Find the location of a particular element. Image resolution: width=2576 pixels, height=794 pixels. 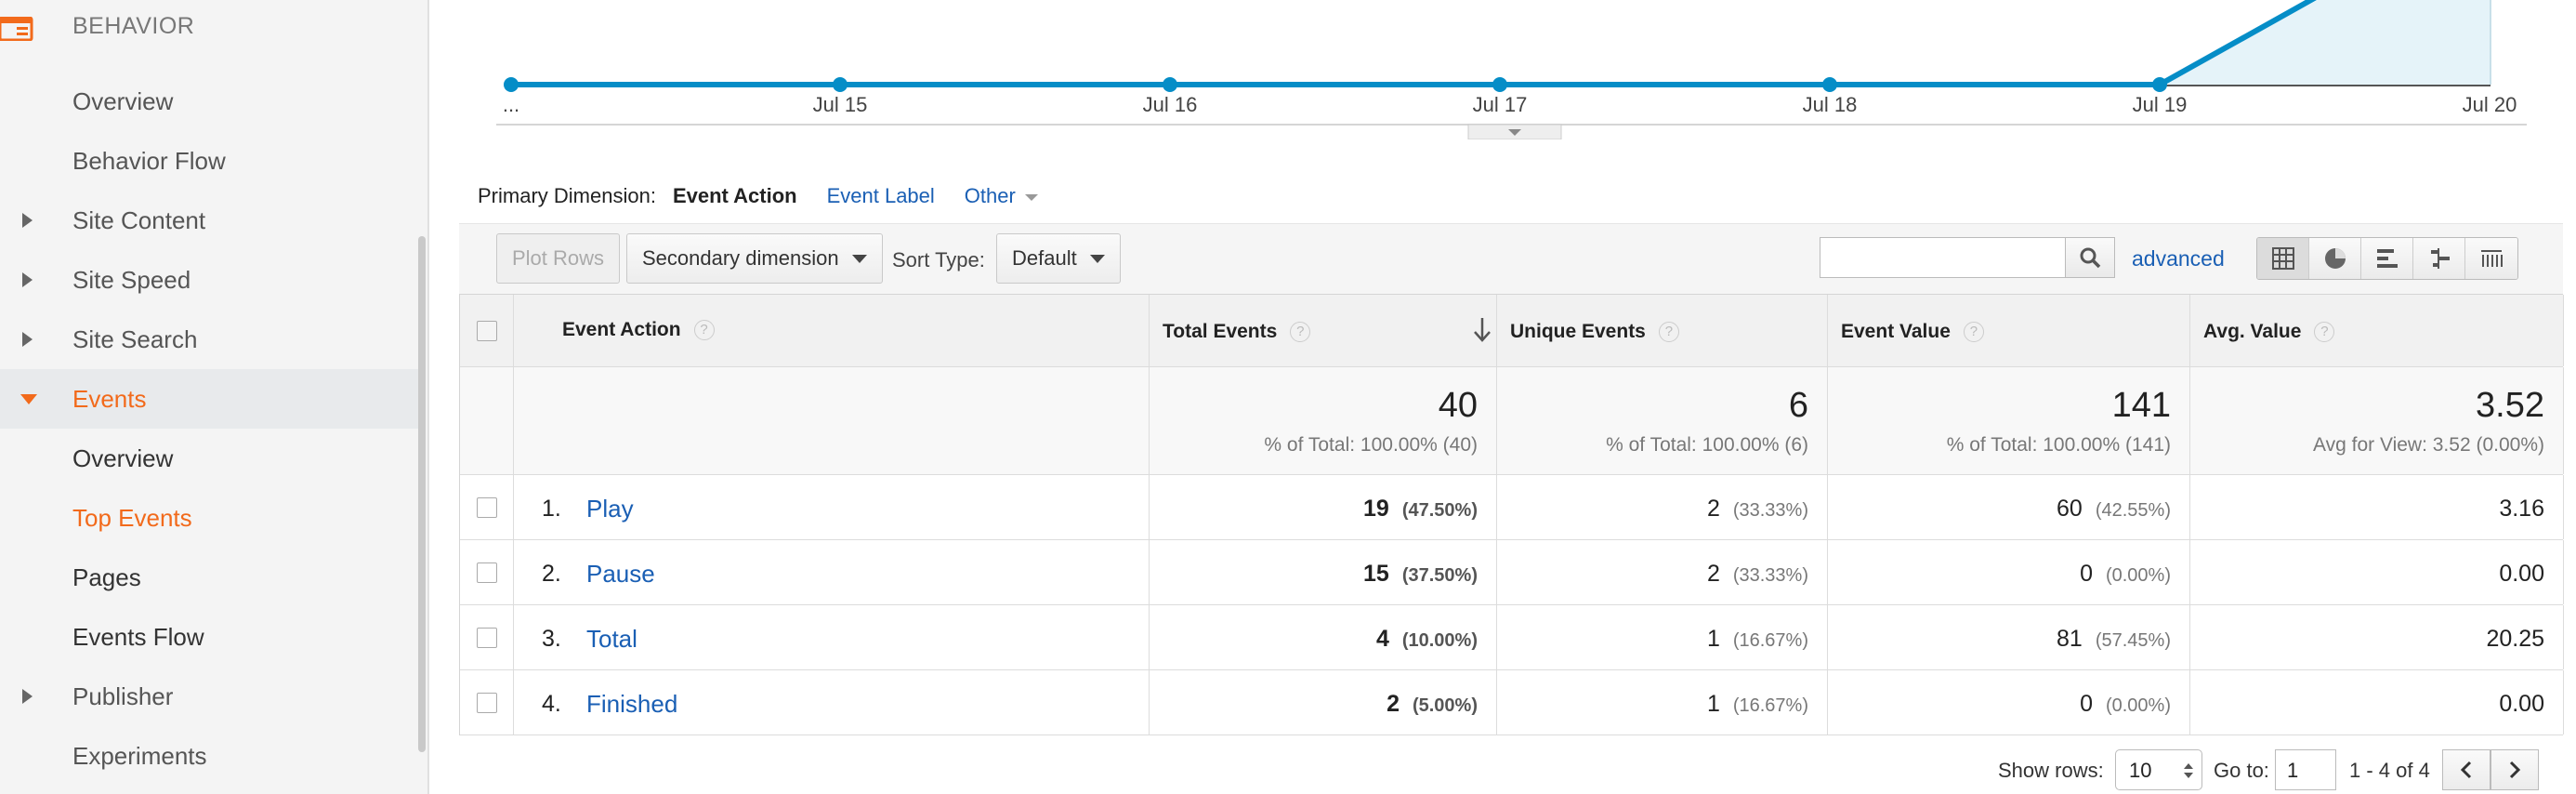

primary-dimension-event-label: Event Label is located at coordinates (881, 196).